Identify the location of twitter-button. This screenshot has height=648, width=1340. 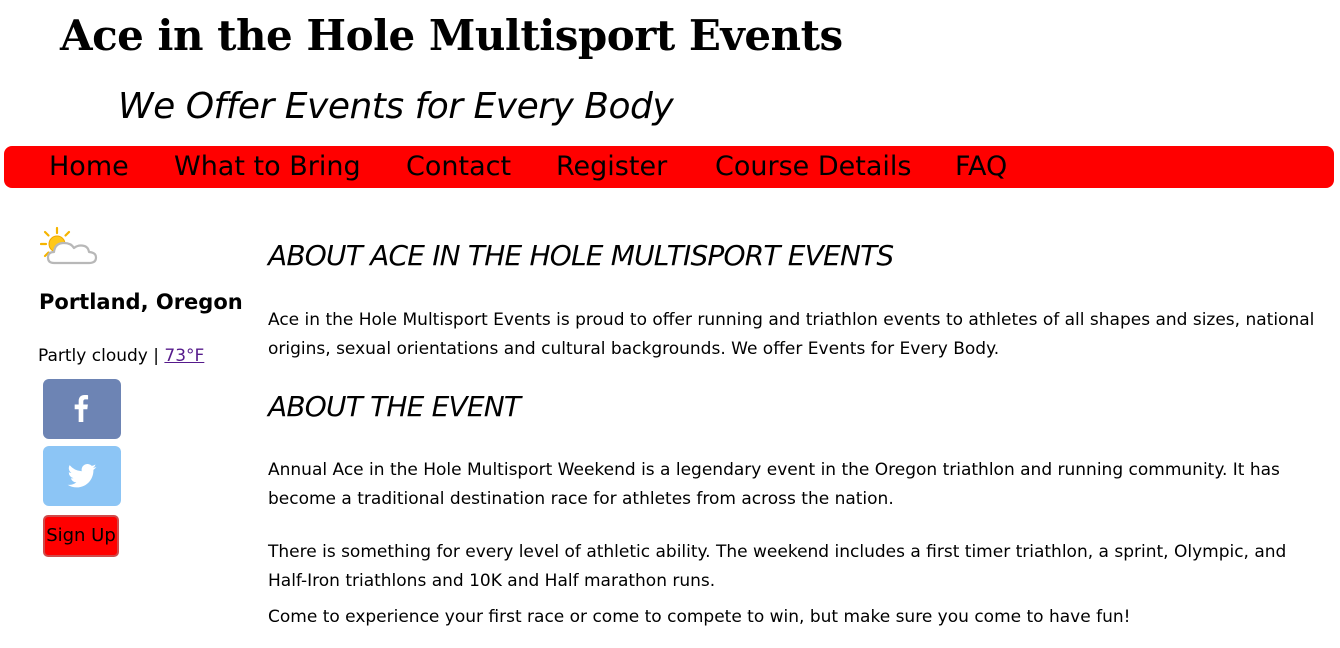
(82, 476).